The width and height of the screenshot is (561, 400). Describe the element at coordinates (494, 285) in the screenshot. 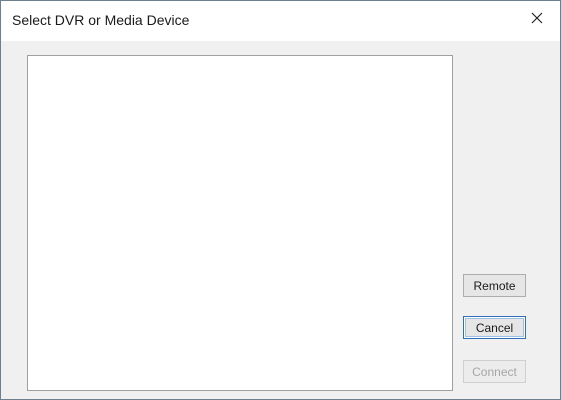

I see `remote-button: Remote` at that location.